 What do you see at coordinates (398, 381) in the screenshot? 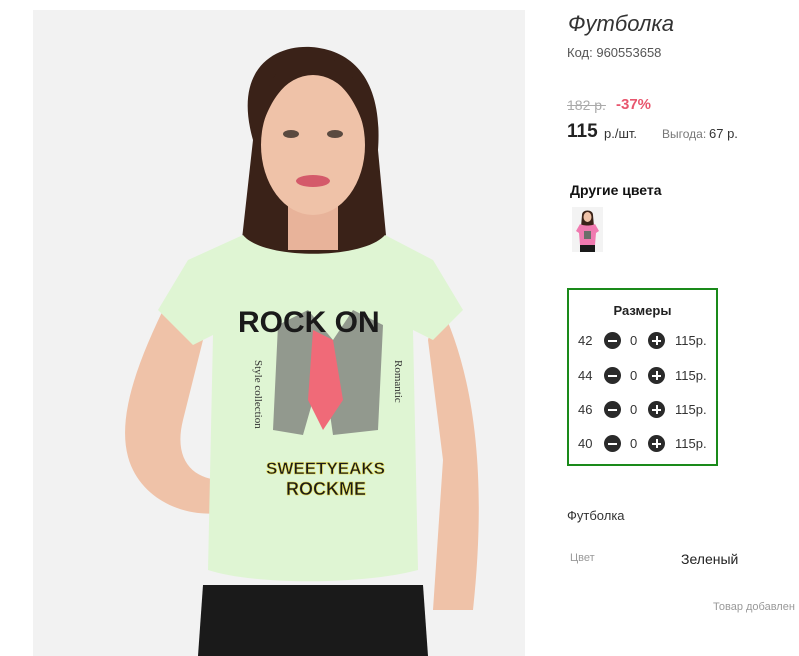
I see `print-side-right: Romantic` at bounding box center [398, 381].